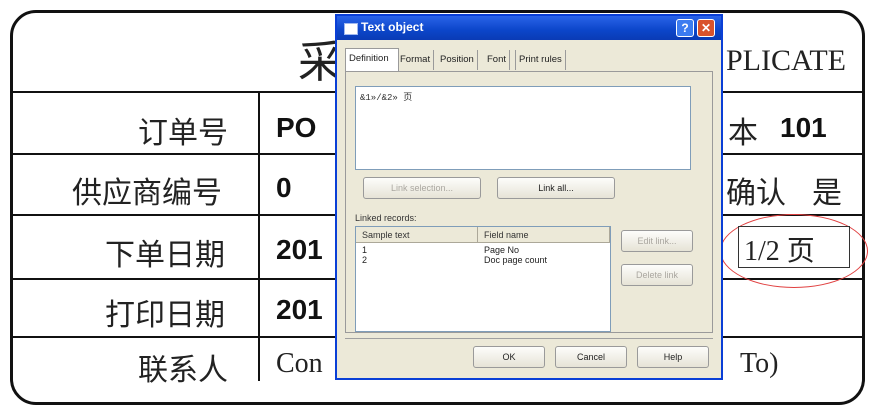 This screenshot has height=405, width=881. I want to click on column-header-sample-text: Sample text, so click(417, 235).